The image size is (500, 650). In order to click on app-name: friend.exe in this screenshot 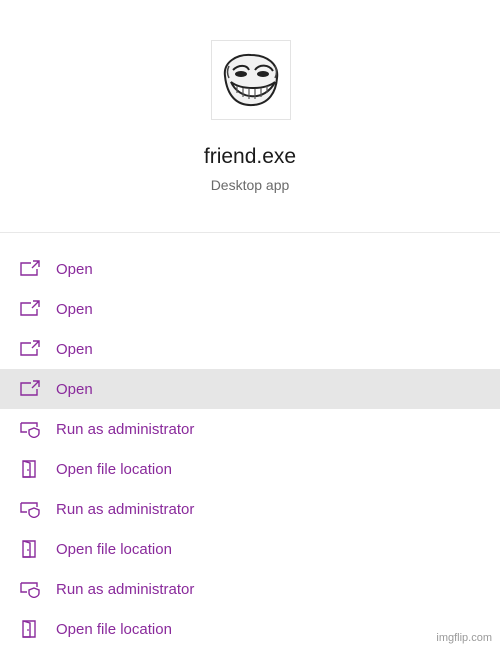, I will do `click(250, 156)`.